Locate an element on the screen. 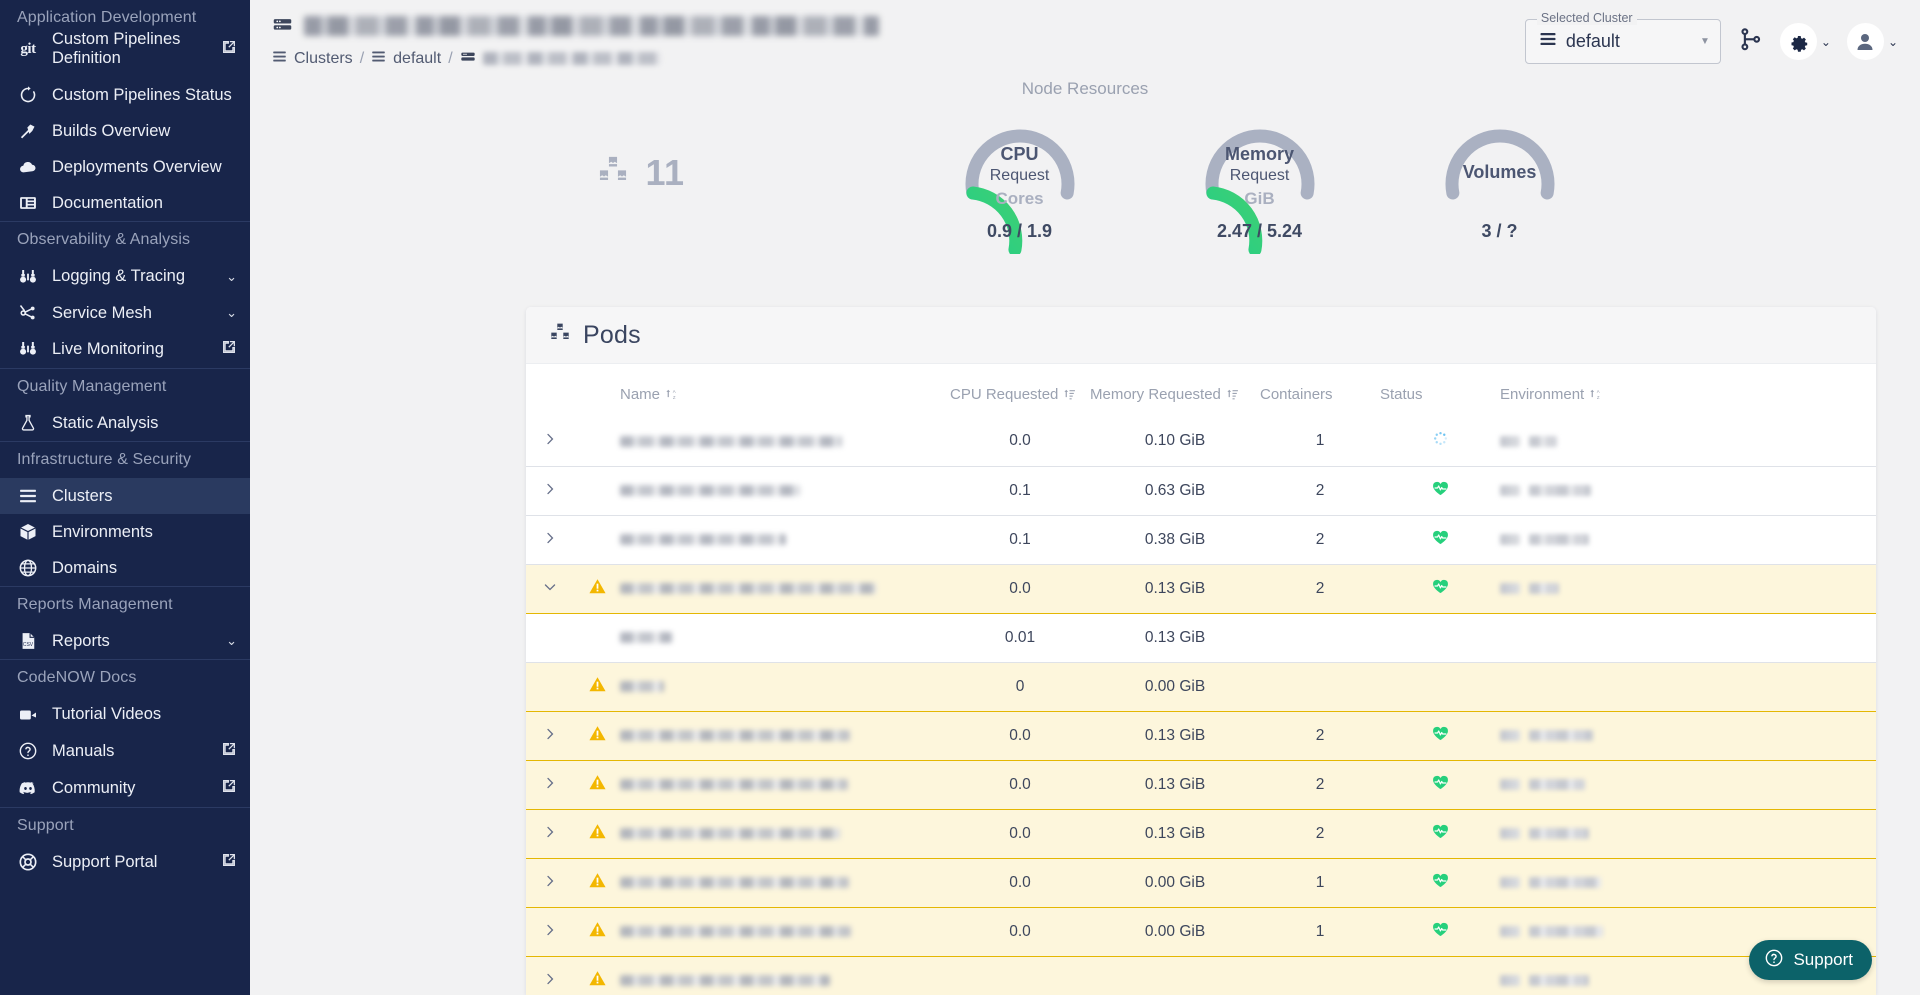 Image resolution: width=1920 pixels, height=995 pixels. sidebar-item-custom-pipelines-status: Custom Pipelines Status is located at coordinates (125, 95).